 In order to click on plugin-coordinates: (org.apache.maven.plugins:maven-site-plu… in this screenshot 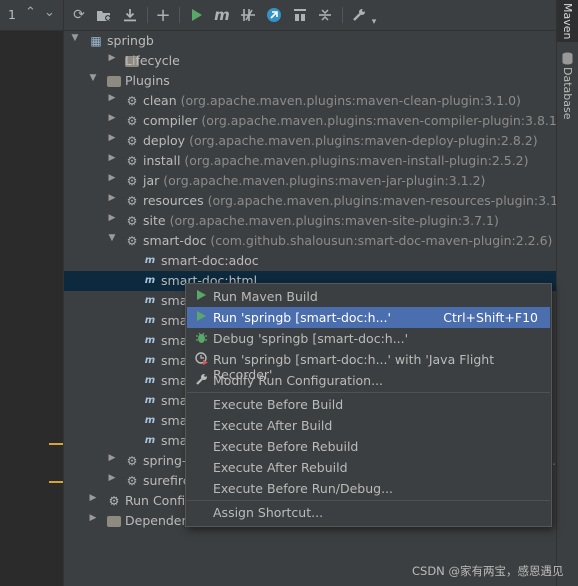, I will do `click(334, 220)`.